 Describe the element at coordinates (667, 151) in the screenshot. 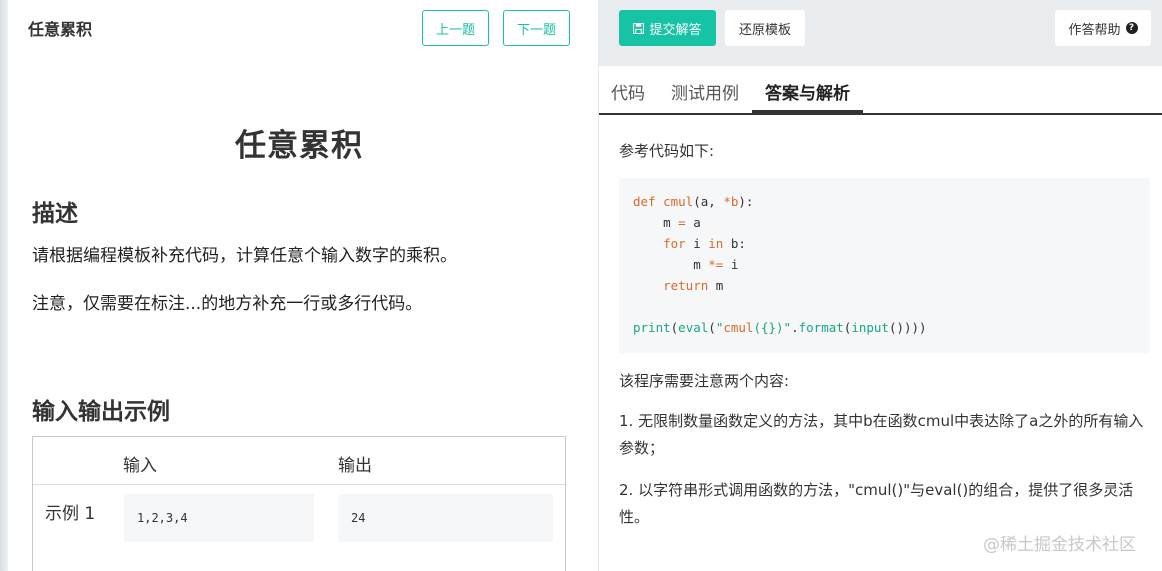

I see `reference-code-intro: 参考代码如下:` at that location.